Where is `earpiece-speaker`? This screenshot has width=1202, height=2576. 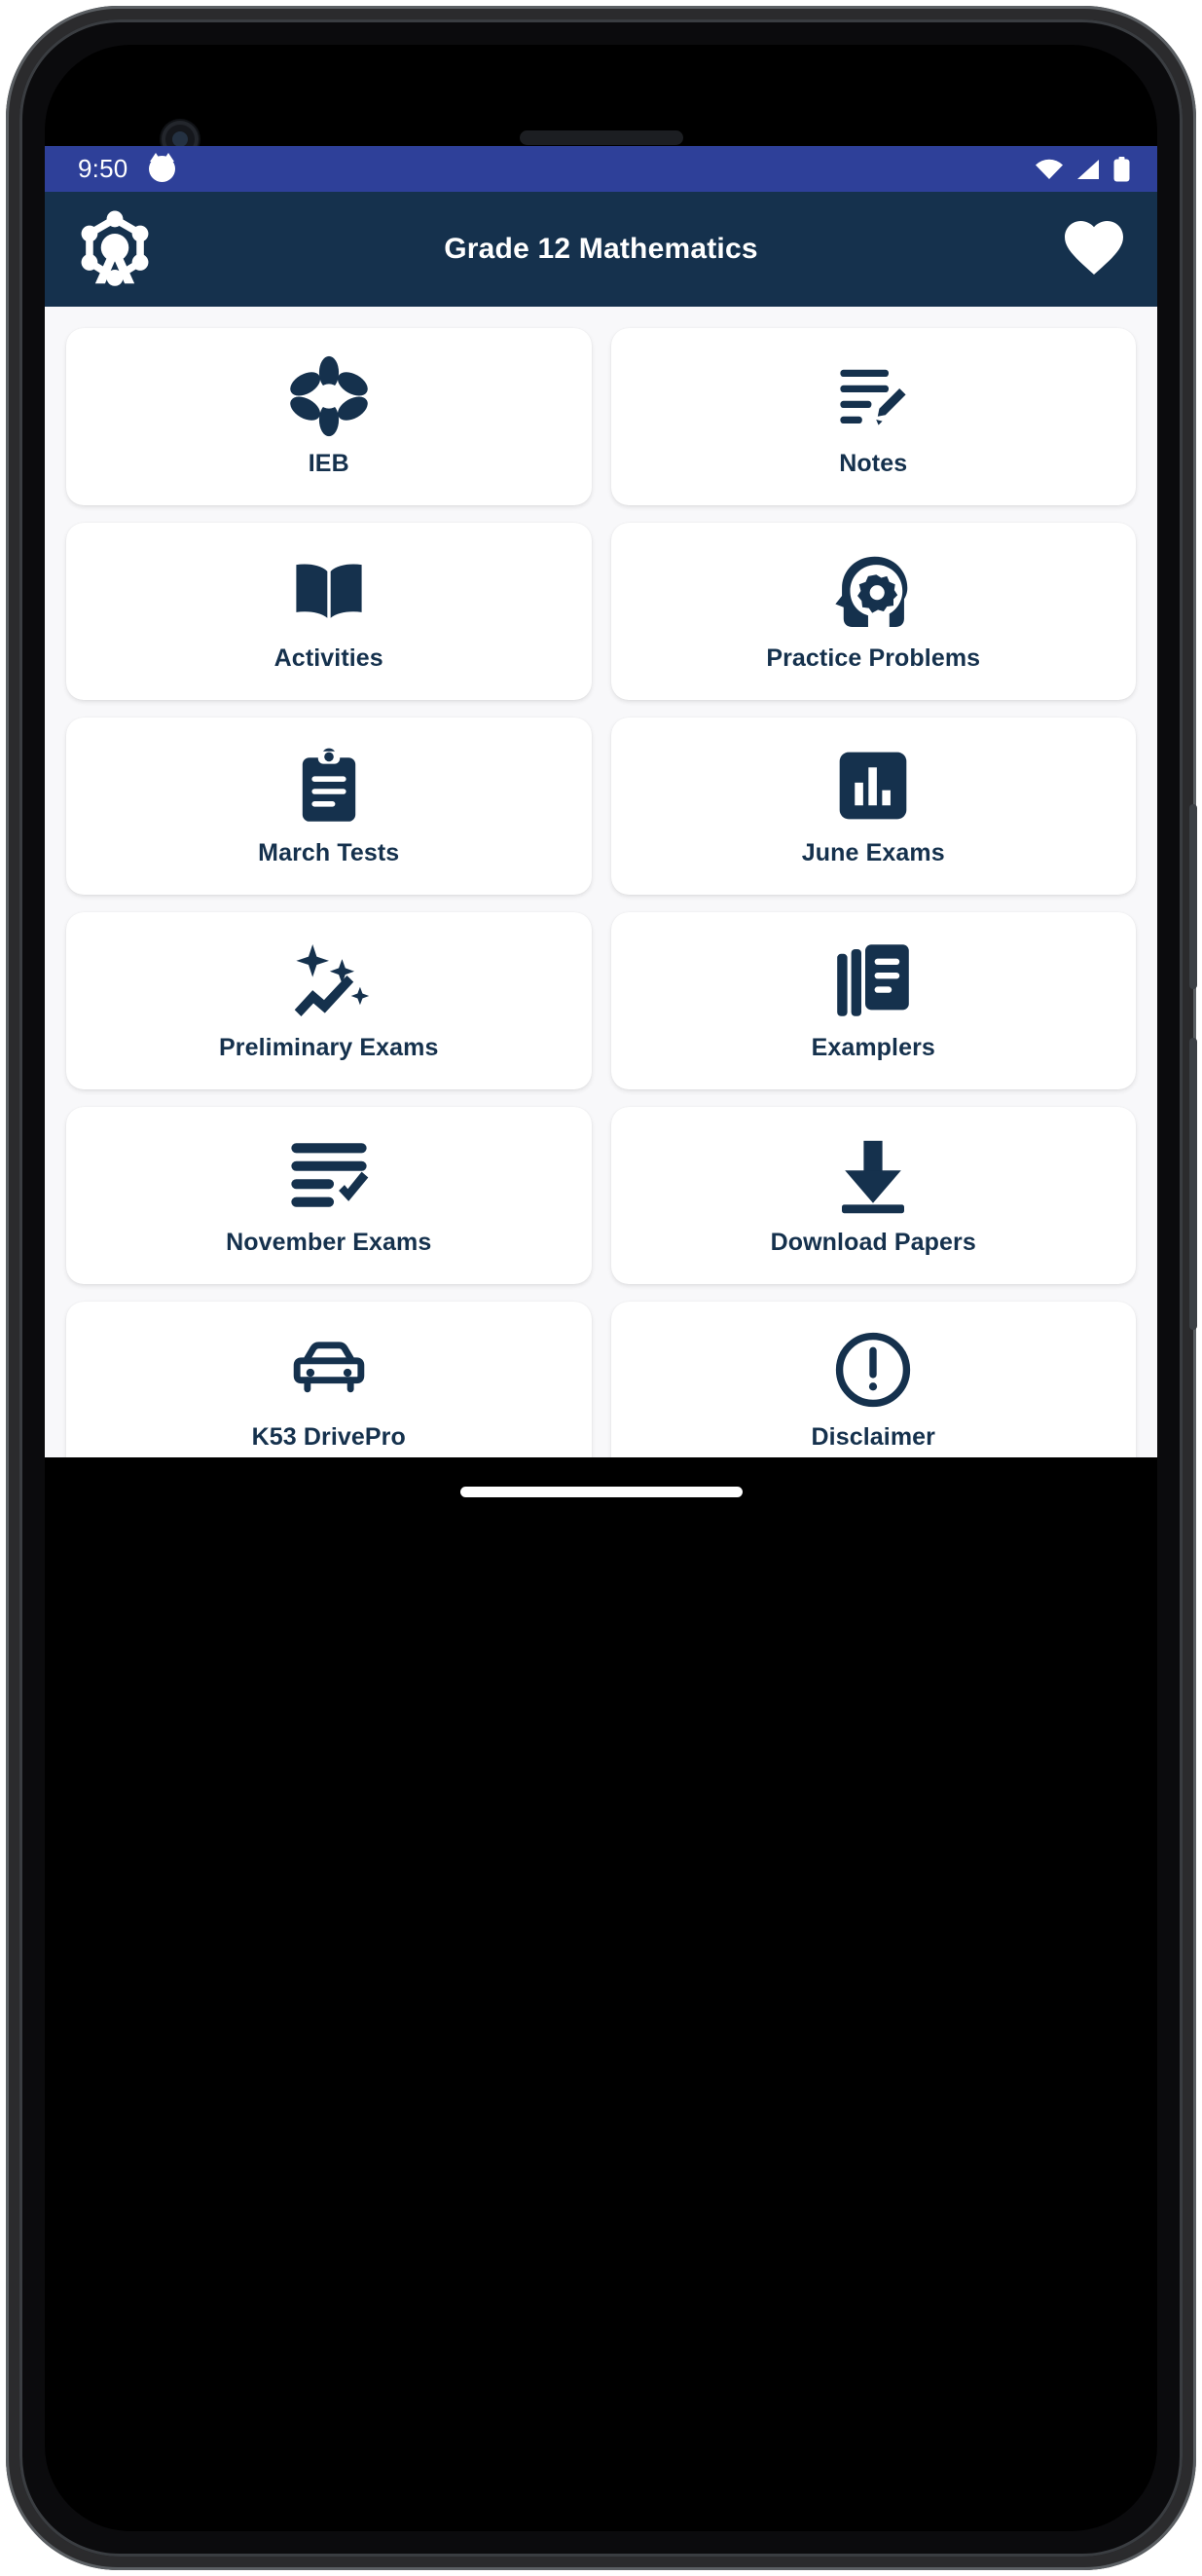
earpiece-speaker is located at coordinates (601, 137).